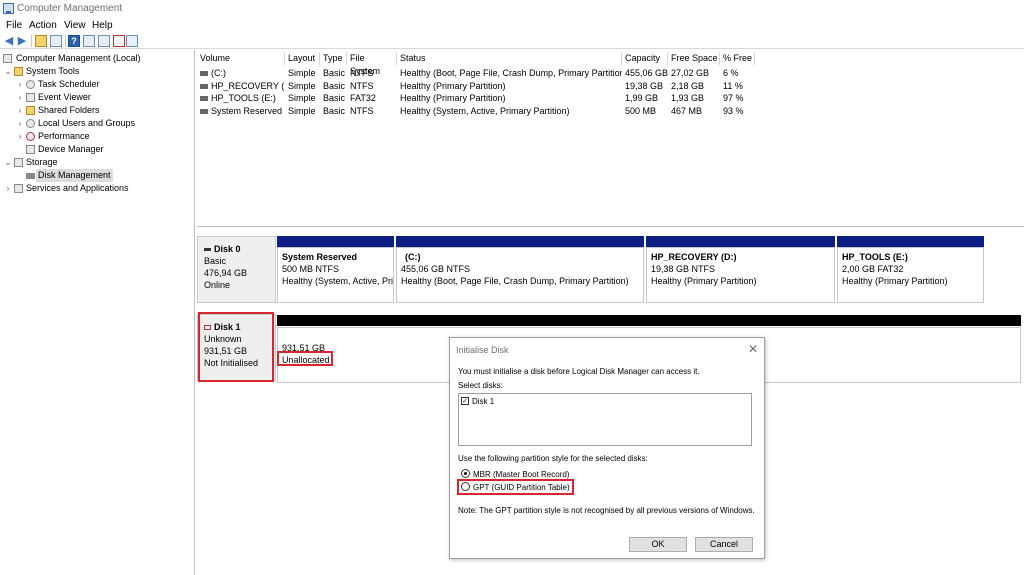 The height and width of the screenshot is (575, 1024). I want to click on mbr-radio, so click(465, 473).